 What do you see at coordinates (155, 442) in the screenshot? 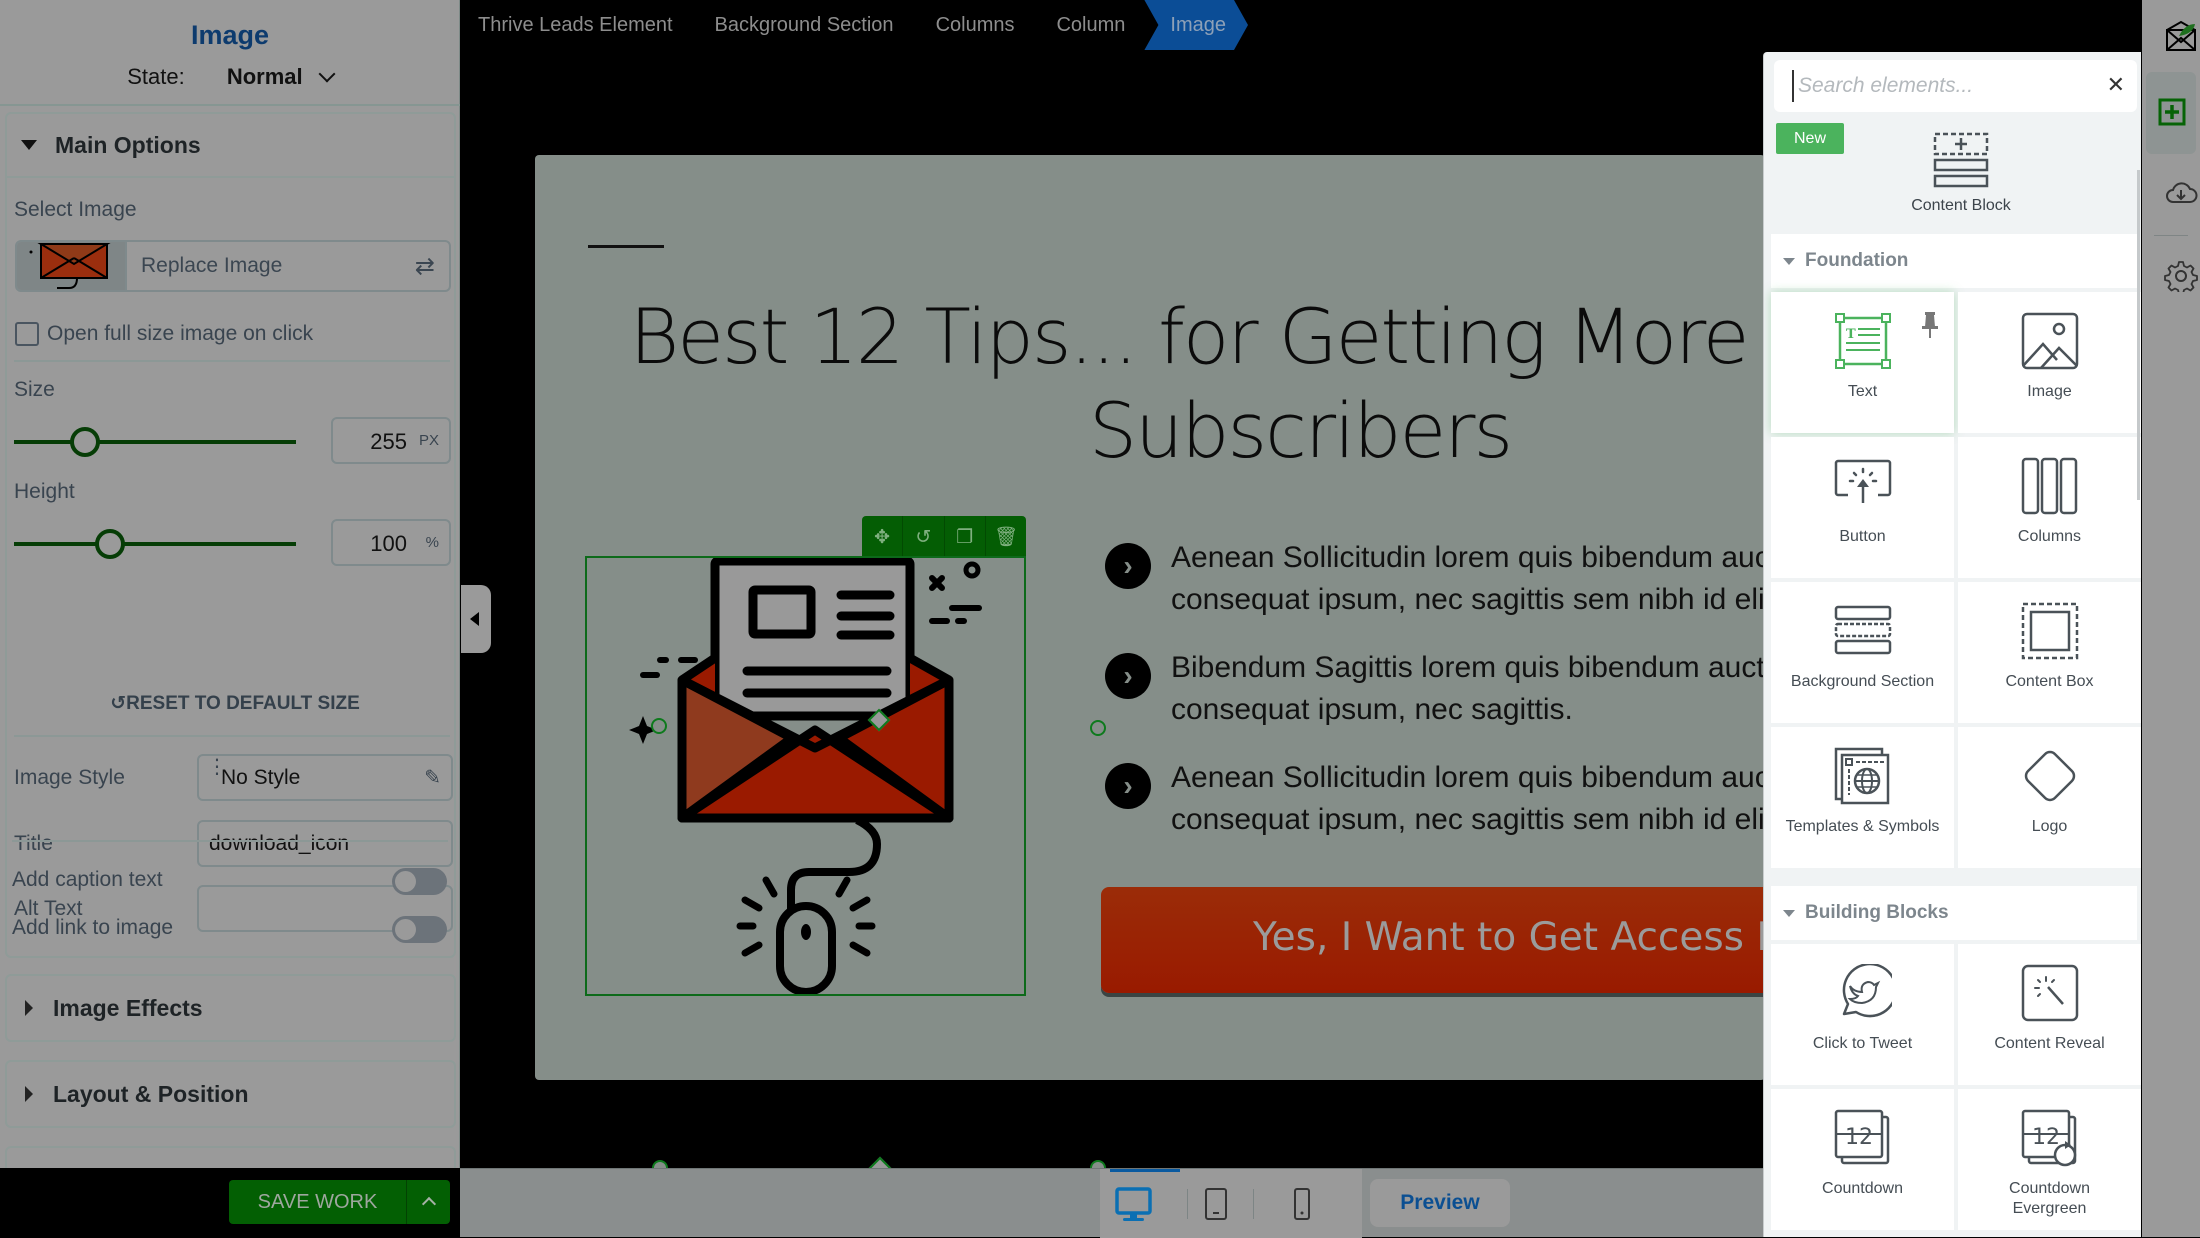
I see `size-slider-track` at bounding box center [155, 442].